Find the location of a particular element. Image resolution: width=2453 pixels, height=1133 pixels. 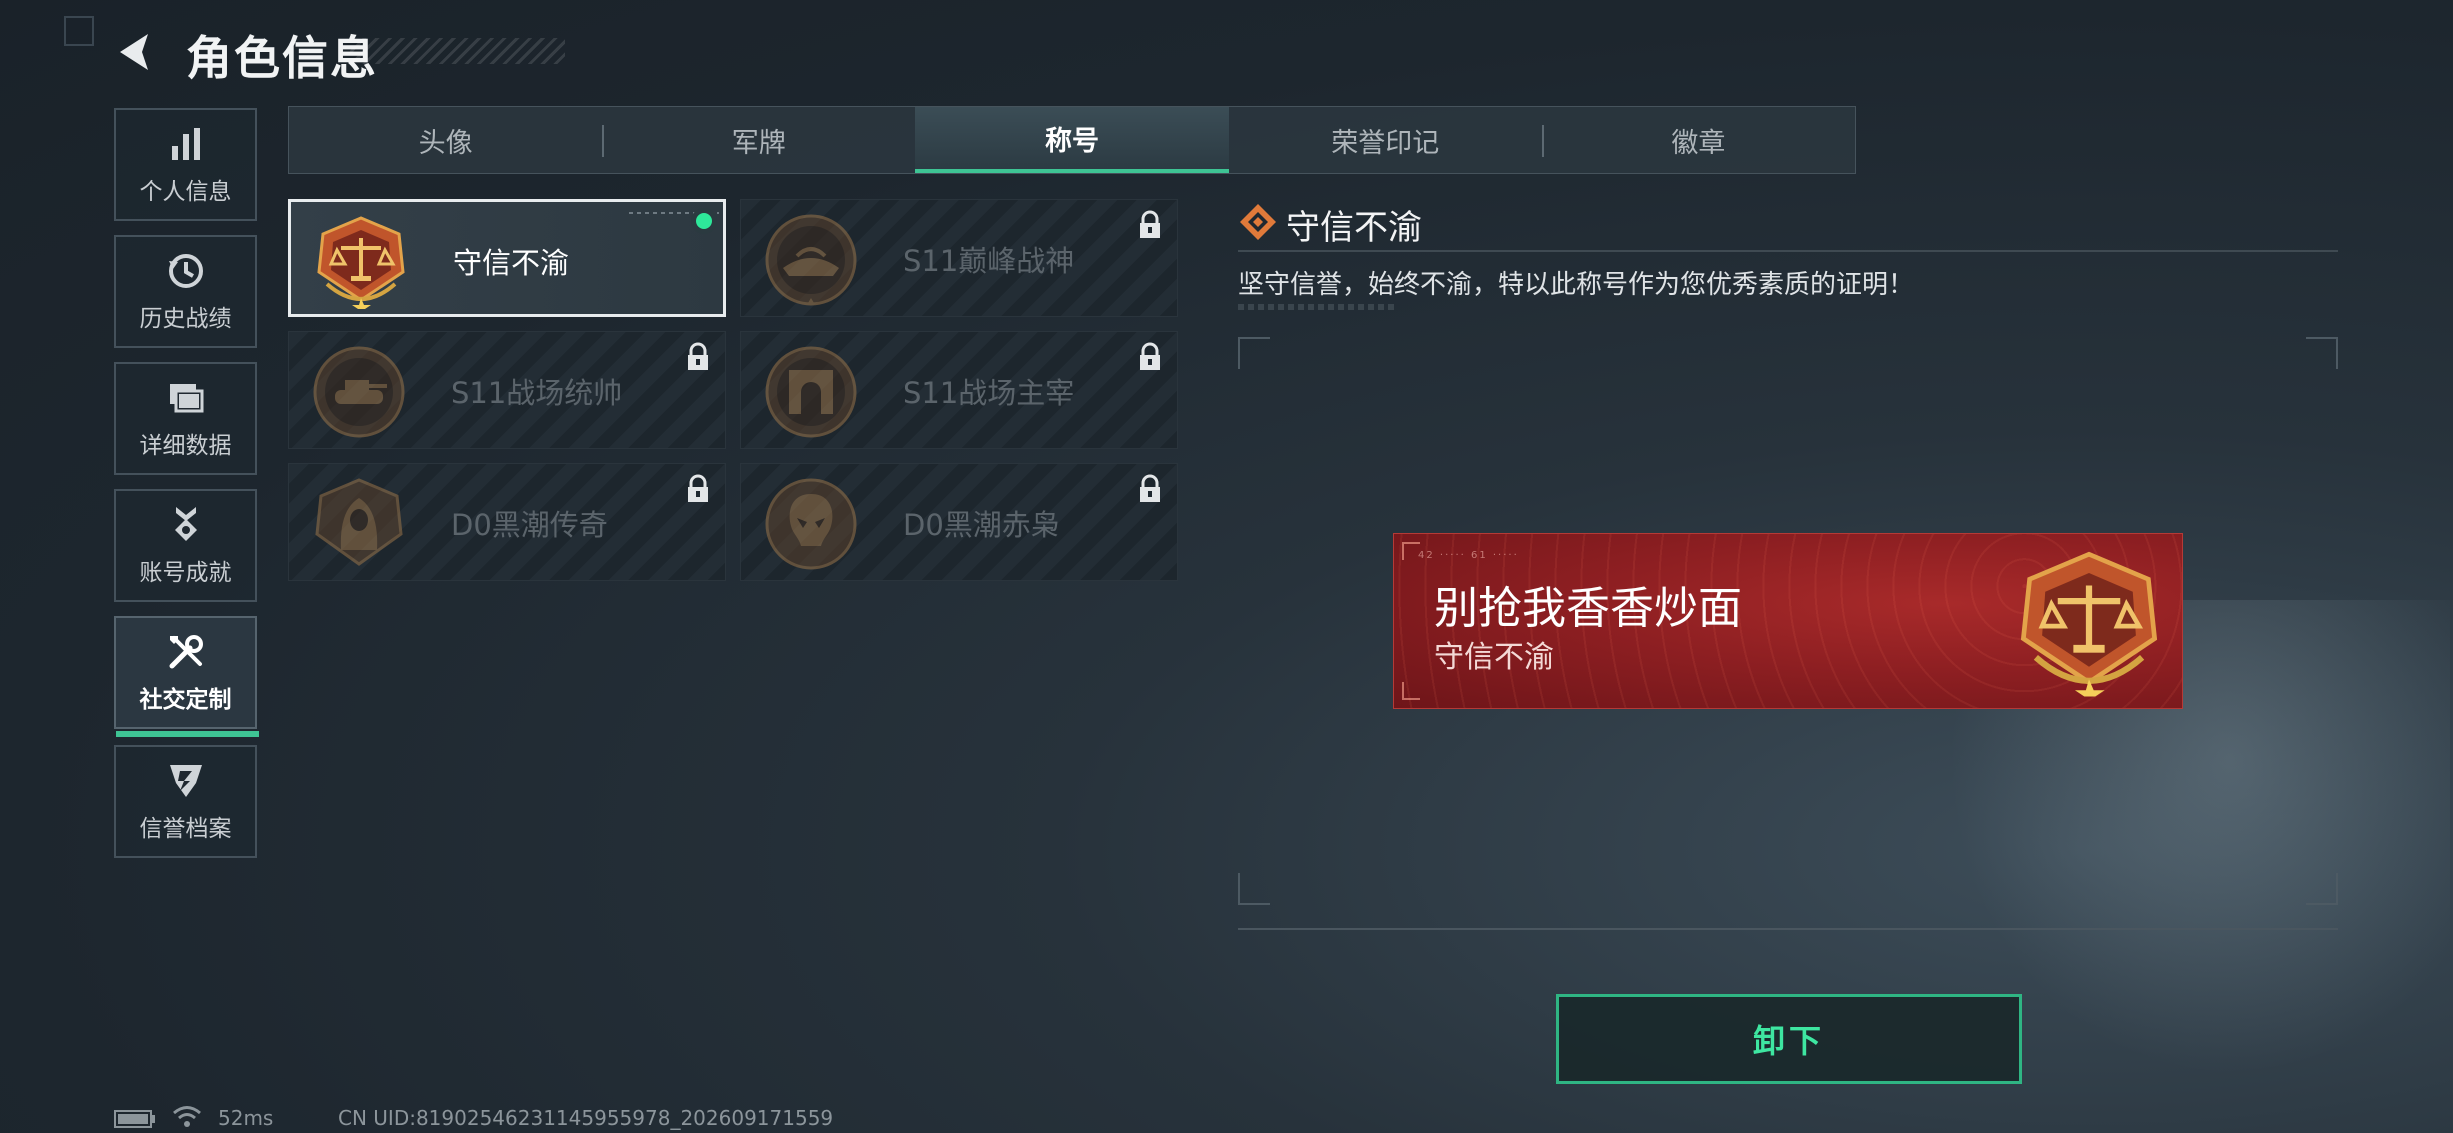

unequip-button: 卸下 is located at coordinates (1789, 1039).